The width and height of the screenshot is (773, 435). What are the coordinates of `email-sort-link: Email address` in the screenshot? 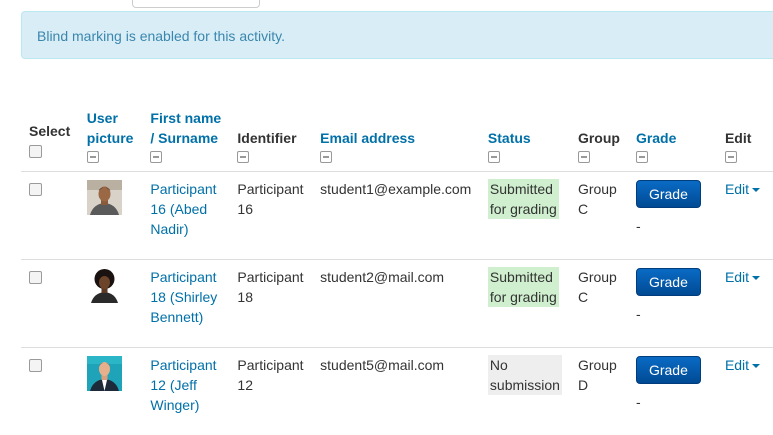 It's located at (367, 138).